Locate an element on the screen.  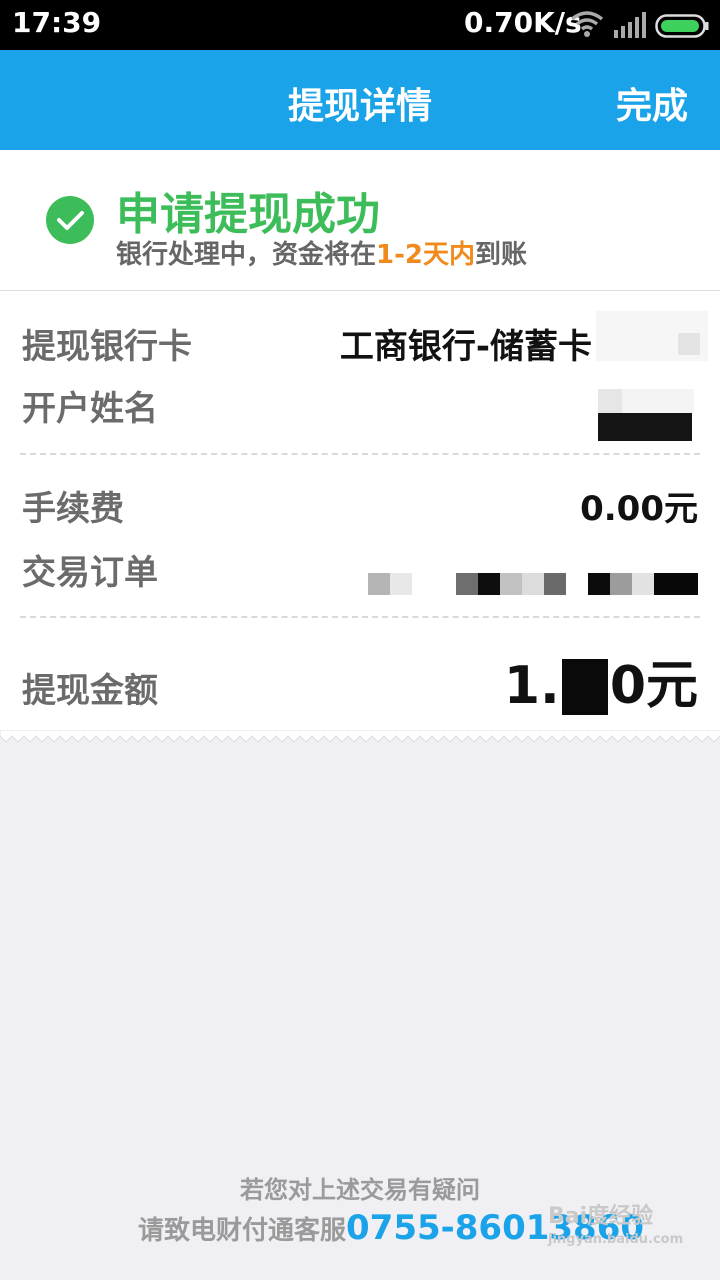
status-bar: 17:39 0.70K/s is located at coordinates (360, 25).